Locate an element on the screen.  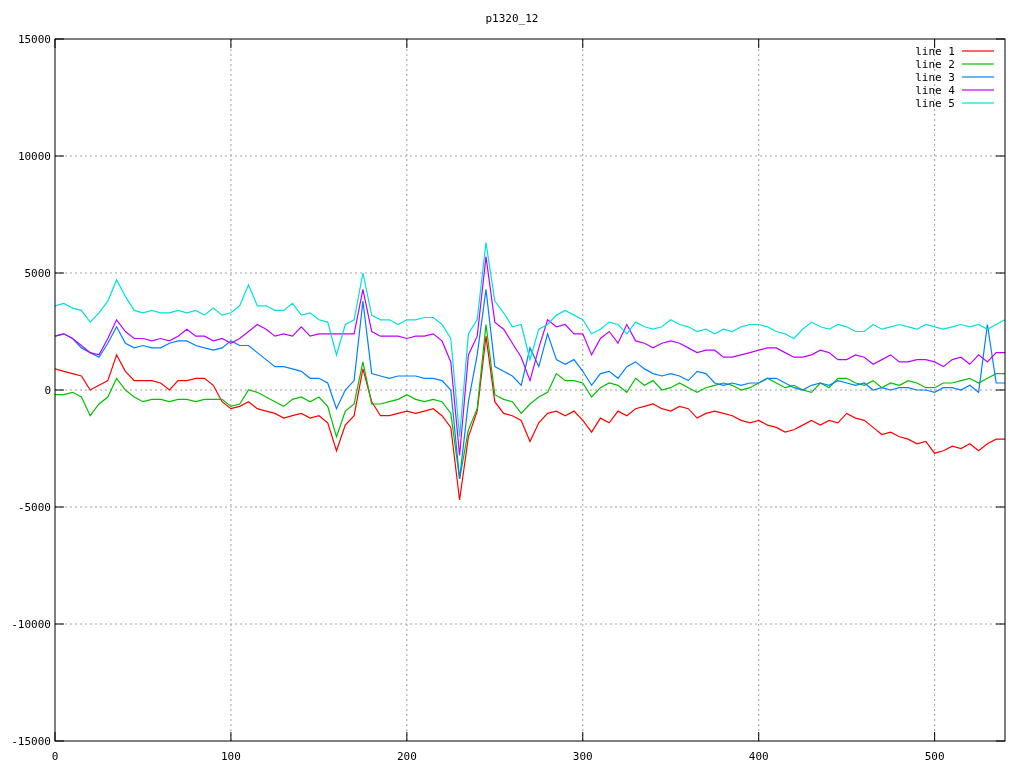
axis-tick-label: -10000 is located at coordinates (31, 624).